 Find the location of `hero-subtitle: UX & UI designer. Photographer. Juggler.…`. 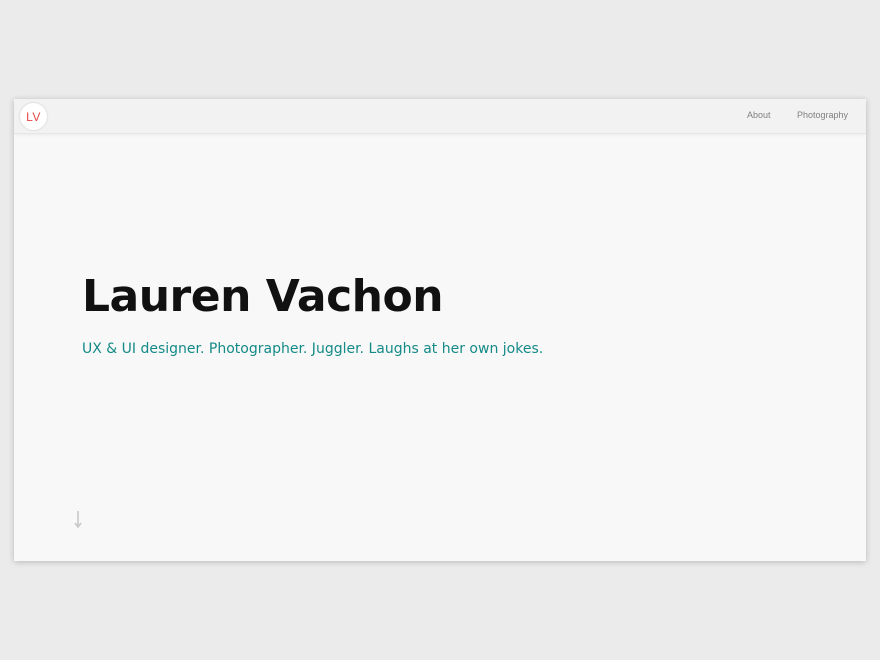

hero-subtitle: UX & UI designer. Photographer. Juggler.… is located at coordinates (313, 349).